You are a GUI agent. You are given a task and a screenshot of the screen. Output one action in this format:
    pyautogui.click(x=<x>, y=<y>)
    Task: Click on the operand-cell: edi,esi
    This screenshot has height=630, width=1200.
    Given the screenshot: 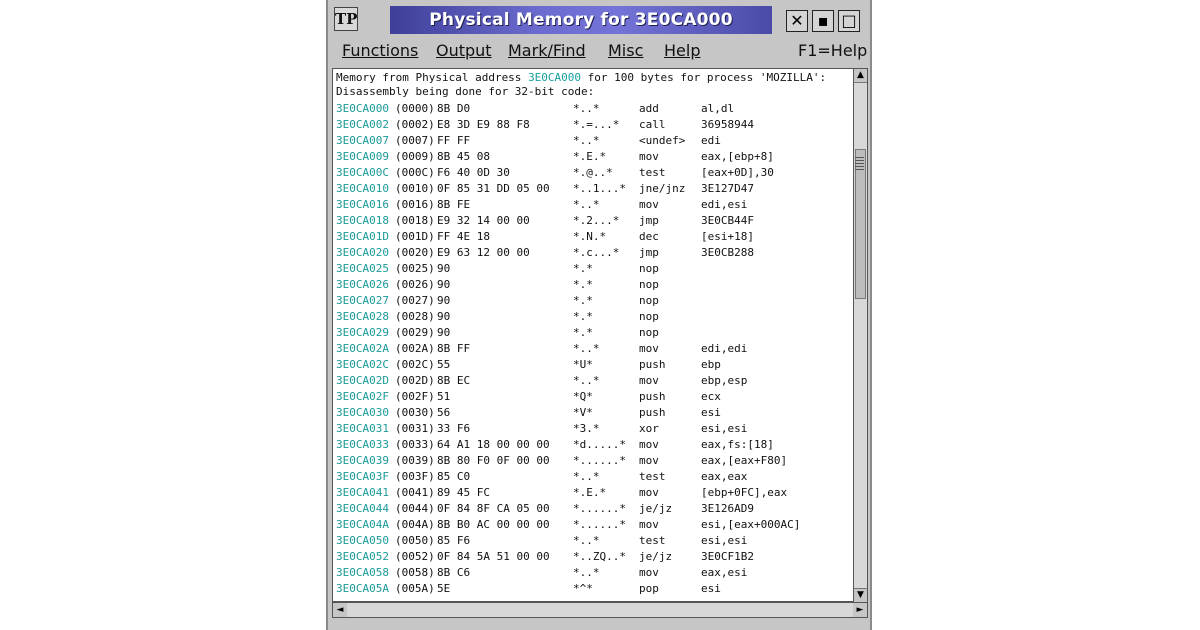 What is the action you would take?
    pyautogui.click(x=724, y=204)
    